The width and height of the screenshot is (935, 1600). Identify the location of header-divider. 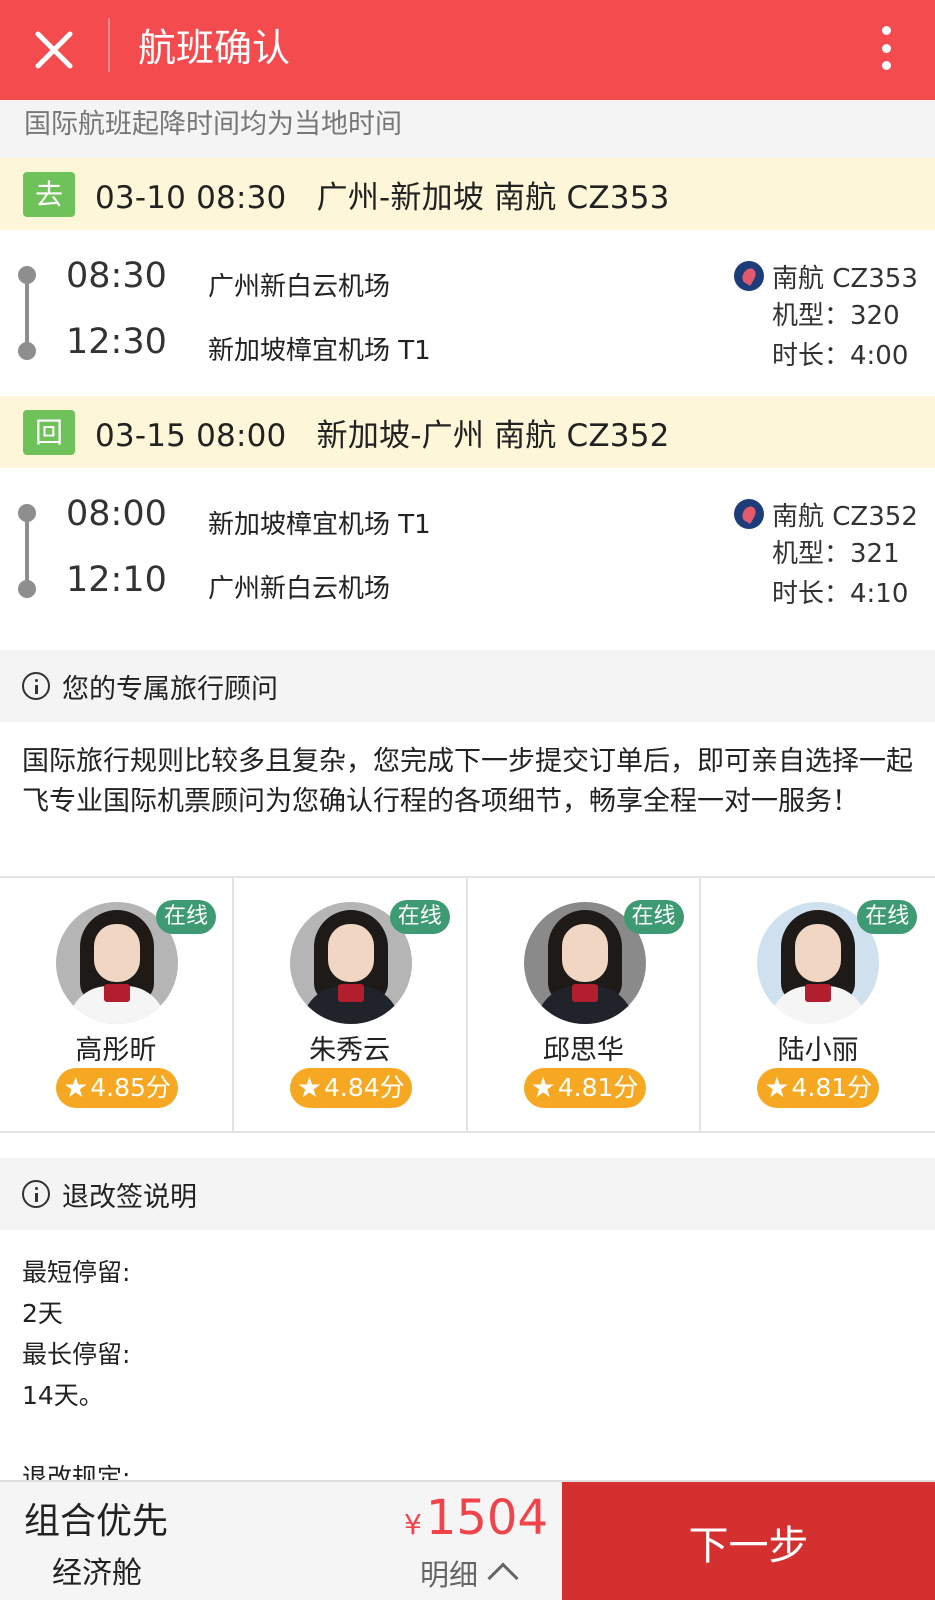
(109, 45).